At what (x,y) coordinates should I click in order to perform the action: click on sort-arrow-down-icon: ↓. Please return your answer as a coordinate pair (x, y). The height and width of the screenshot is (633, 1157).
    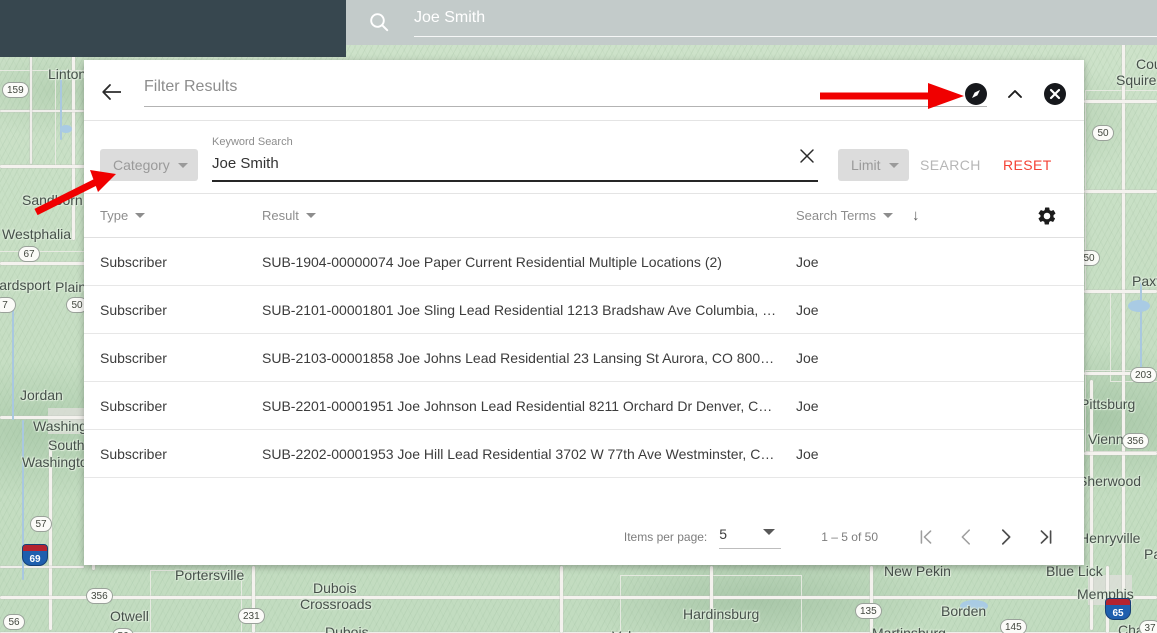
    Looking at the image, I should click on (916, 215).